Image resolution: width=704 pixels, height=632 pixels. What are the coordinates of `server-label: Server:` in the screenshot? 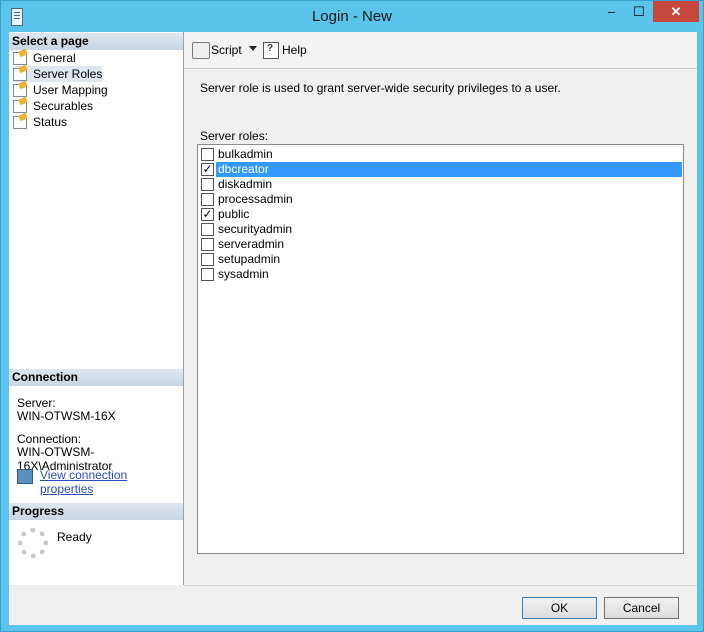 It's located at (36, 403).